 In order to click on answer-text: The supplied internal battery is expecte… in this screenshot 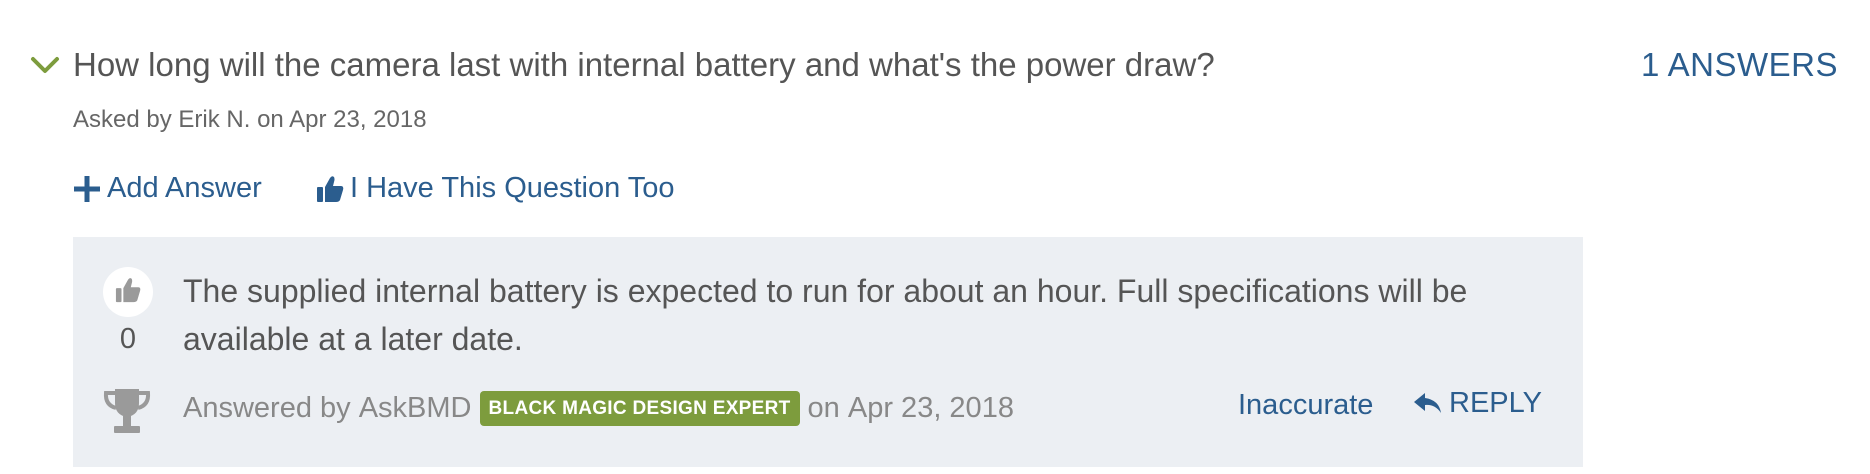, I will do `click(825, 315)`.